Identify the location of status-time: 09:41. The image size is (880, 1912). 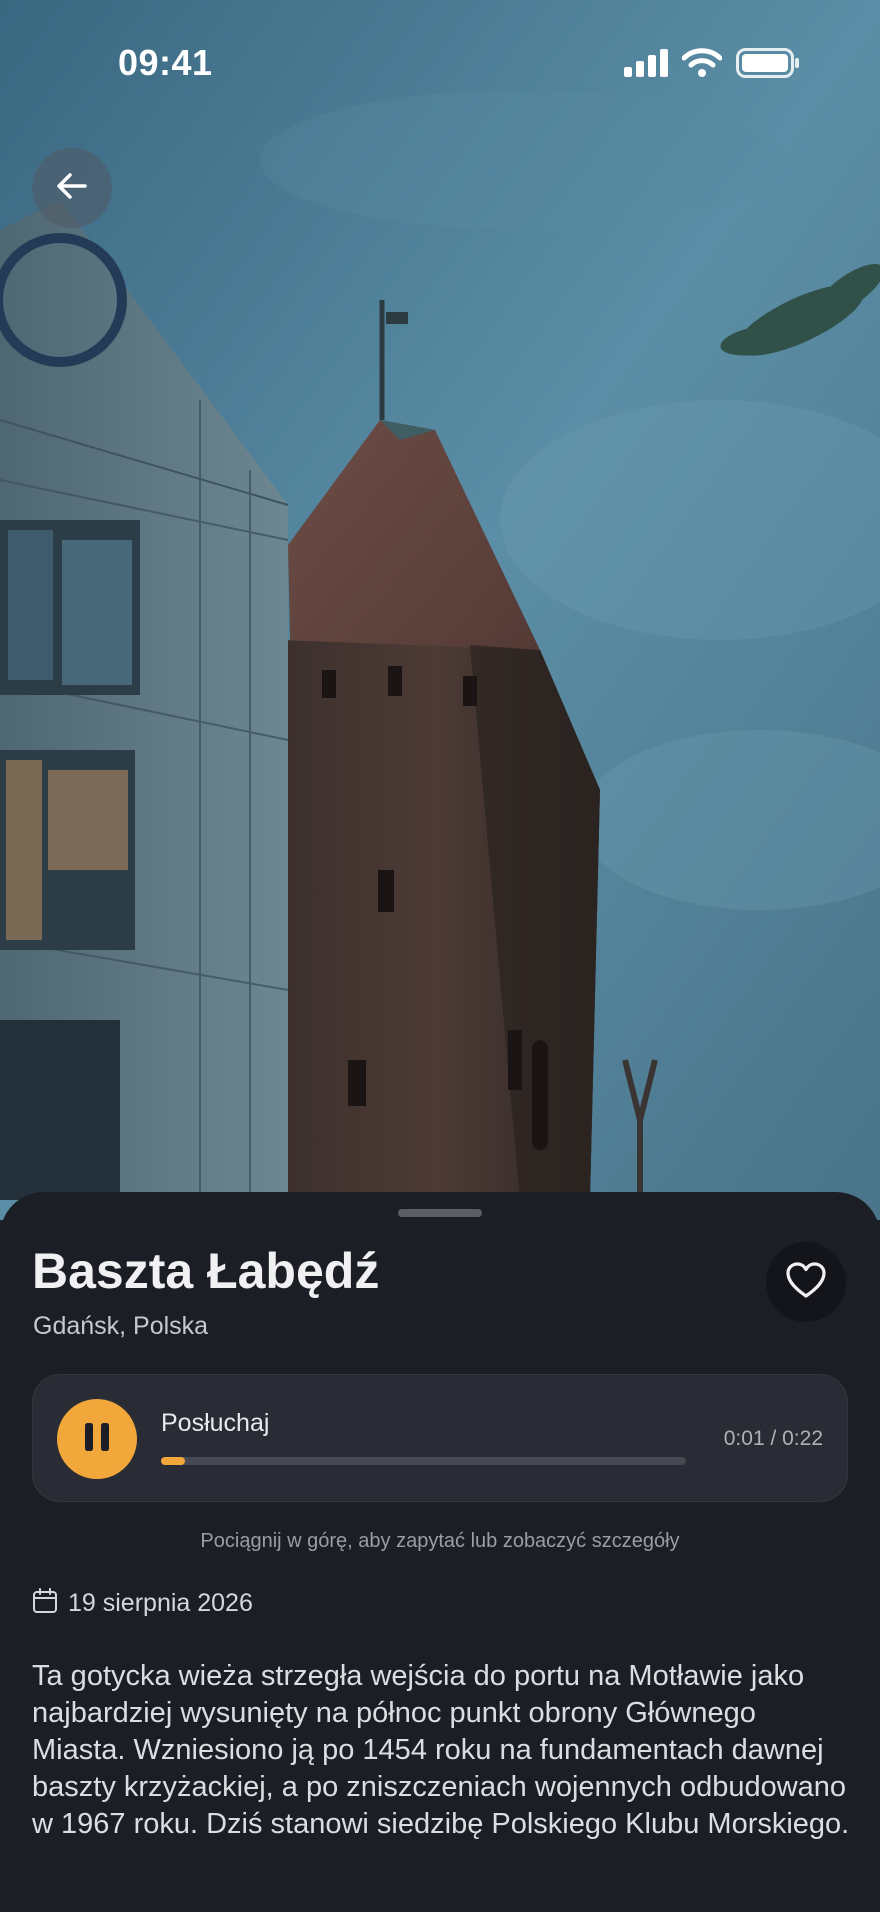
(165, 62).